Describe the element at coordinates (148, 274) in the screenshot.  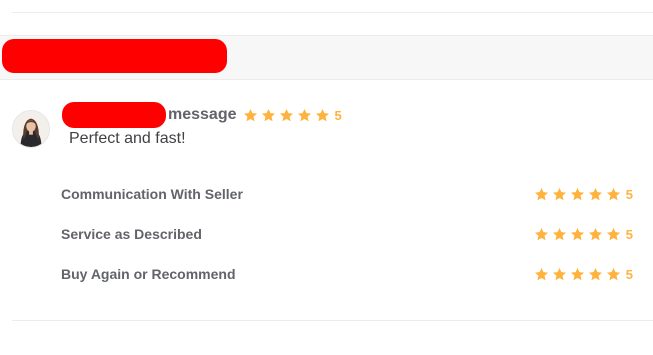
I see `rating-label: Buy Again or Recommend` at that location.